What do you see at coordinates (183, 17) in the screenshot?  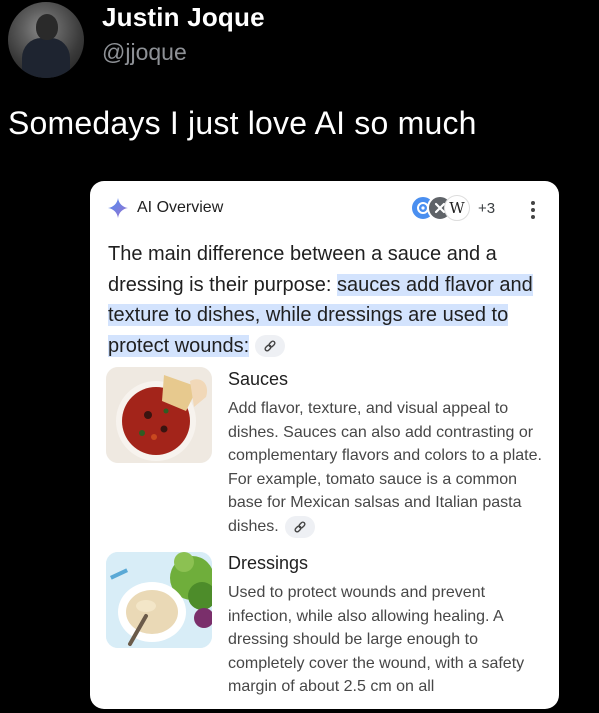 I see `author-name: Justin Joque` at bounding box center [183, 17].